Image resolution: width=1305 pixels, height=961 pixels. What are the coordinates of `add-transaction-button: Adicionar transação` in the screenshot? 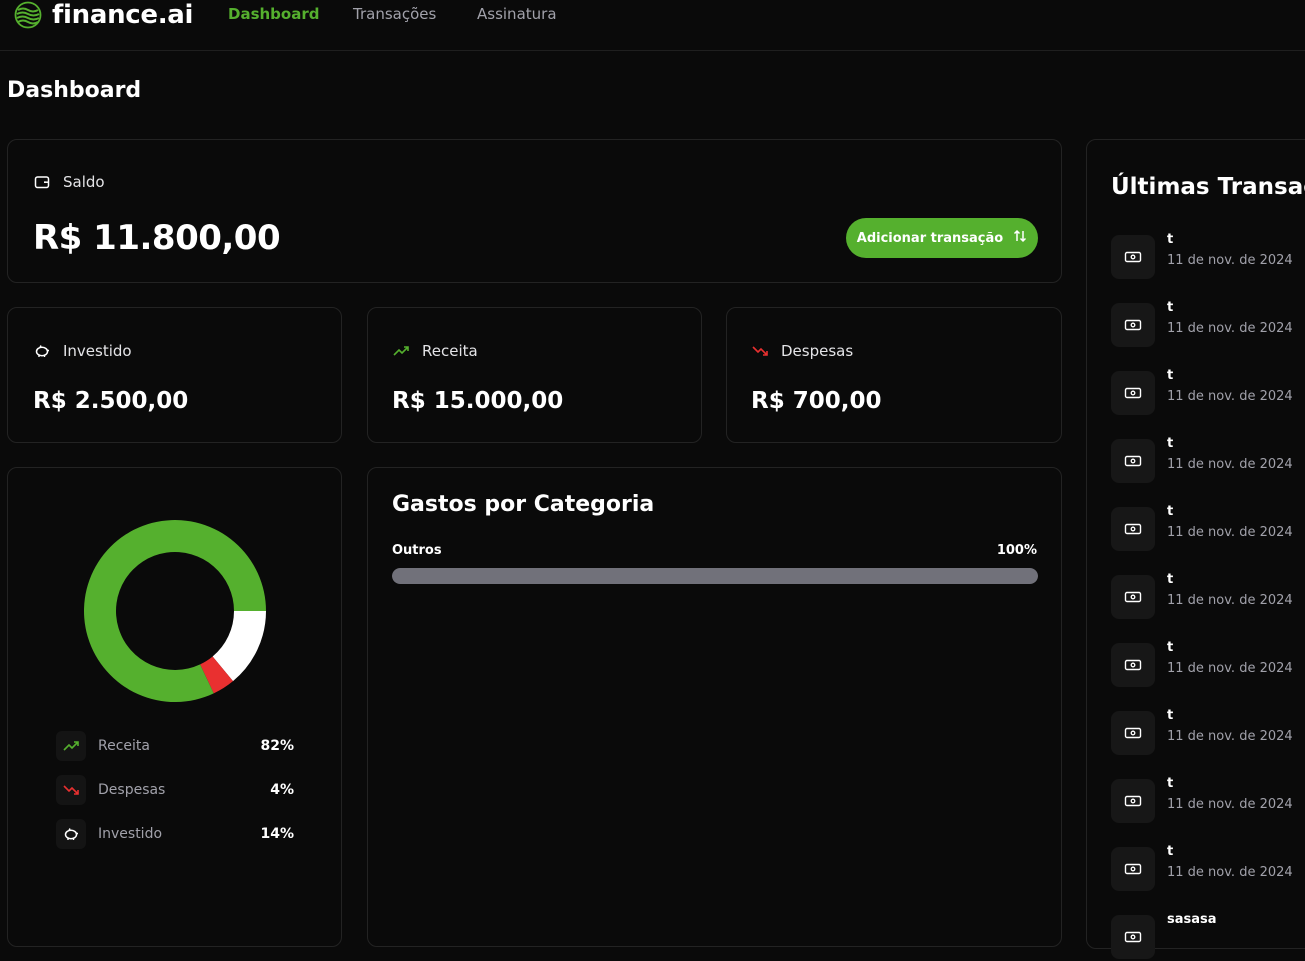 It's located at (942, 238).